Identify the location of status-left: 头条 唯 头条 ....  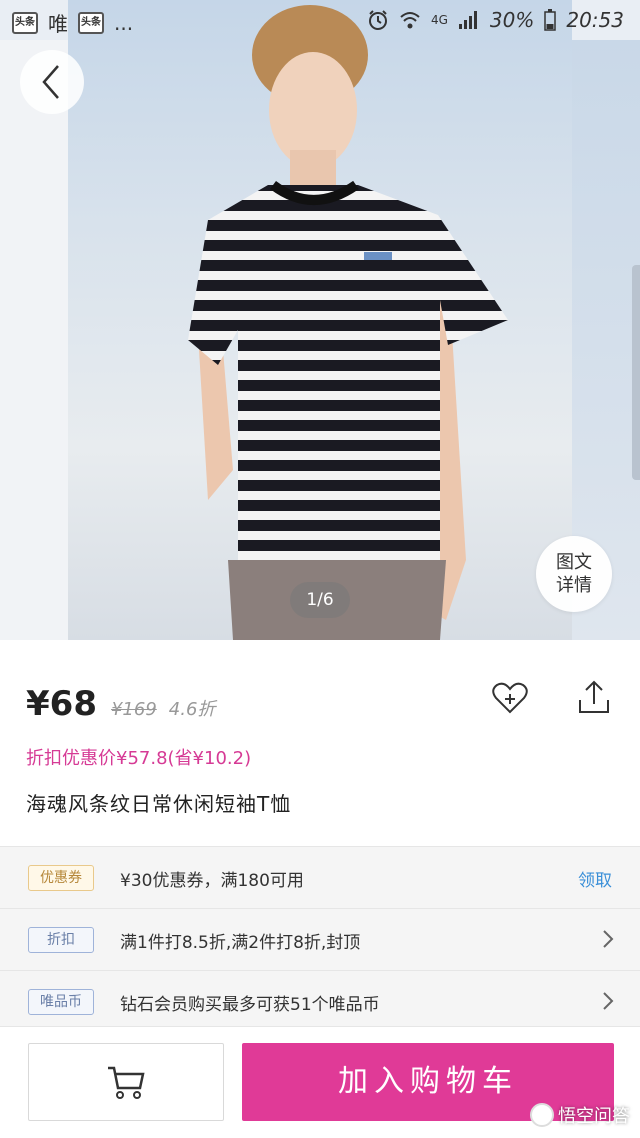
(72, 22).